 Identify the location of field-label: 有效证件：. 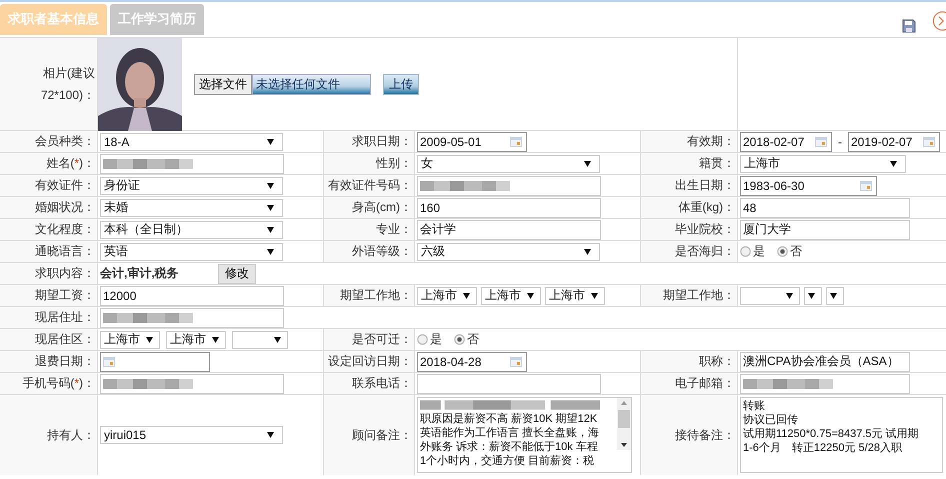
(65, 185).